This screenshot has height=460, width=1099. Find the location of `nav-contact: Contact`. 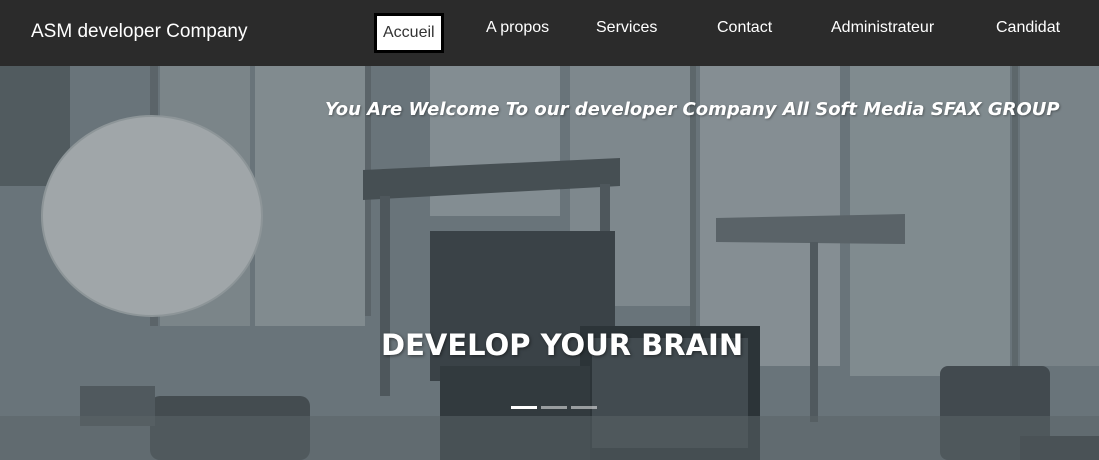

nav-contact: Contact is located at coordinates (744, 28).